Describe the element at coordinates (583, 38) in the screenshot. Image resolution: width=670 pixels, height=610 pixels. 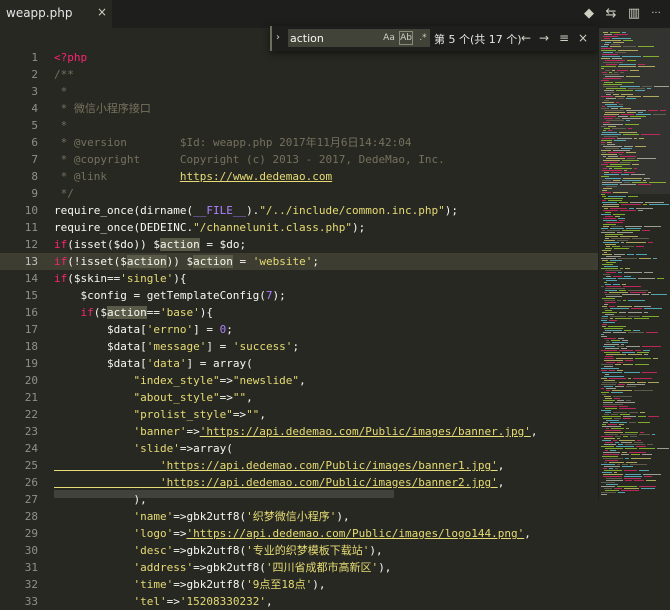
I see `close-find-icon: ×` at that location.